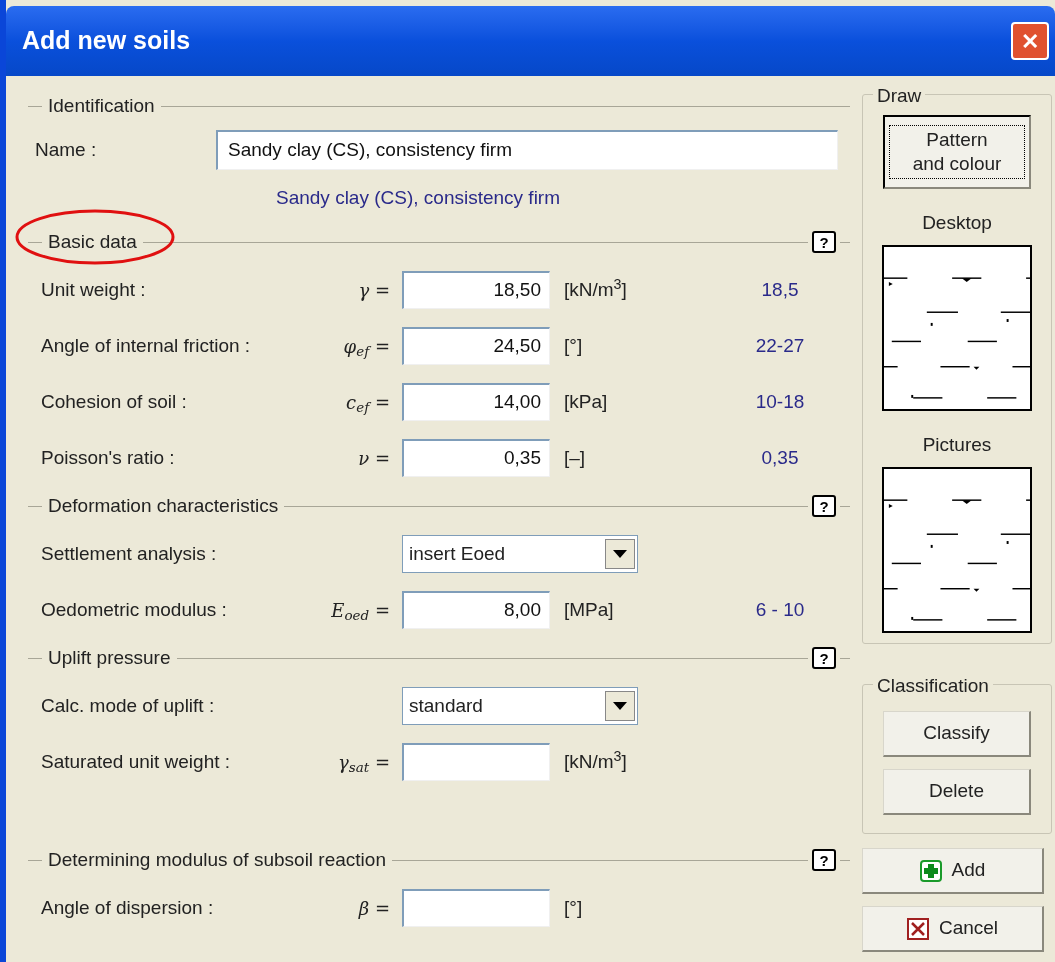 The width and height of the screenshot is (1055, 962). What do you see at coordinates (374, 290) in the screenshot?
I see `symbol-label: γ =` at bounding box center [374, 290].